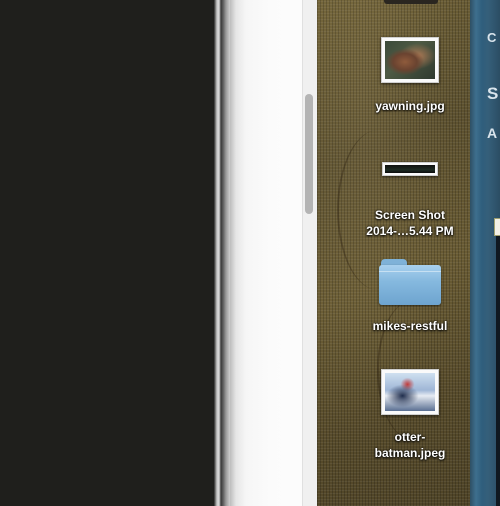  I want to click on vertical-scrollbar-thumb, so click(309, 154).